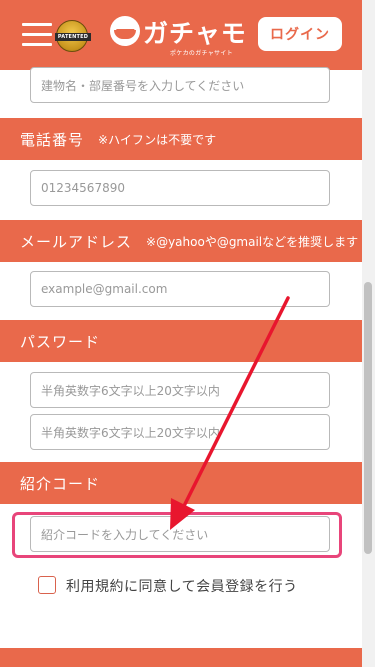  Describe the element at coordinates (52, 139) in the screenshot. I see `phone-title: 電話番号` at that location.